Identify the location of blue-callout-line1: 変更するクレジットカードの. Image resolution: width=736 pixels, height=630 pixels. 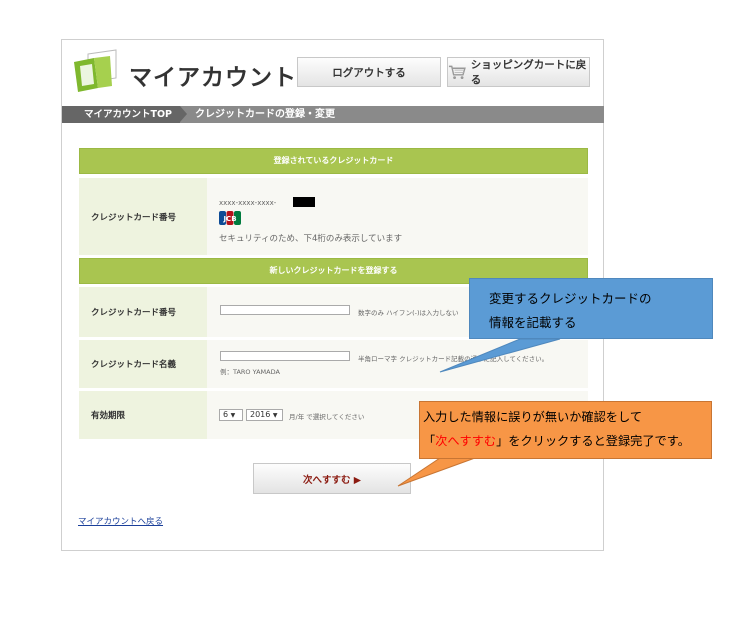
(570, 298).